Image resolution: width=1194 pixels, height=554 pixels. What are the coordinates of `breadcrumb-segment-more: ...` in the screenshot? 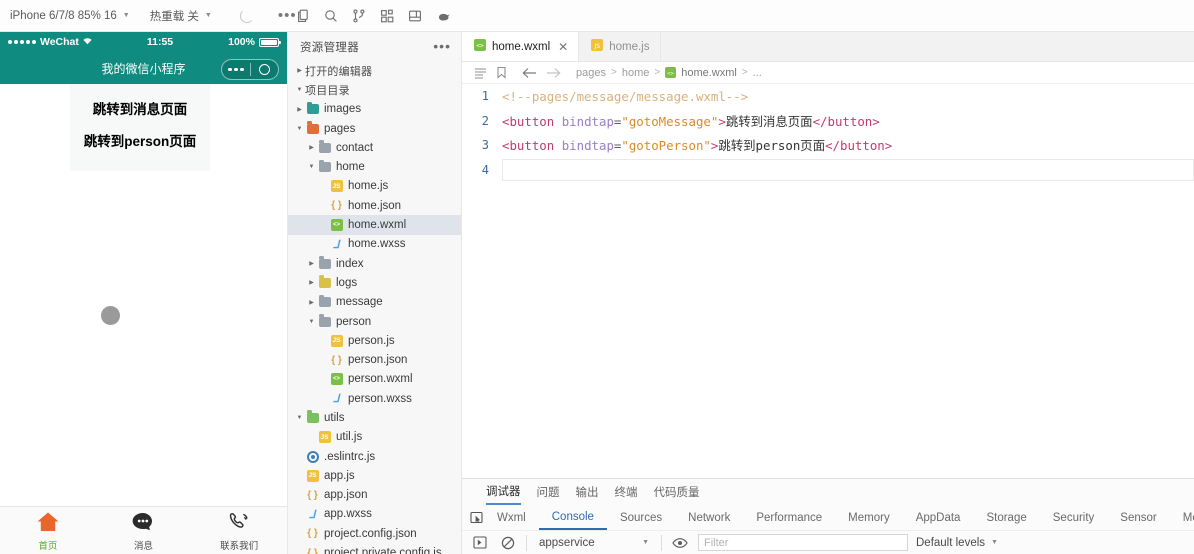 It's located at (757, 73).